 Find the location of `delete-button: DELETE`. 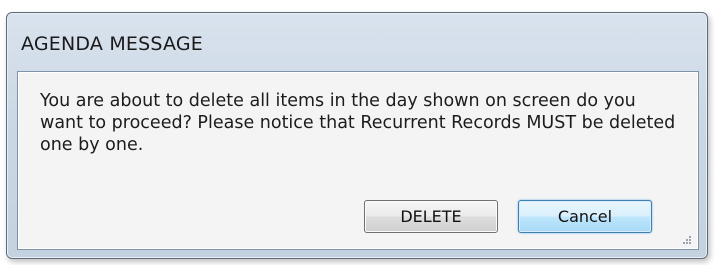

delete-button: DELETE is located at coordinates (431, 216).